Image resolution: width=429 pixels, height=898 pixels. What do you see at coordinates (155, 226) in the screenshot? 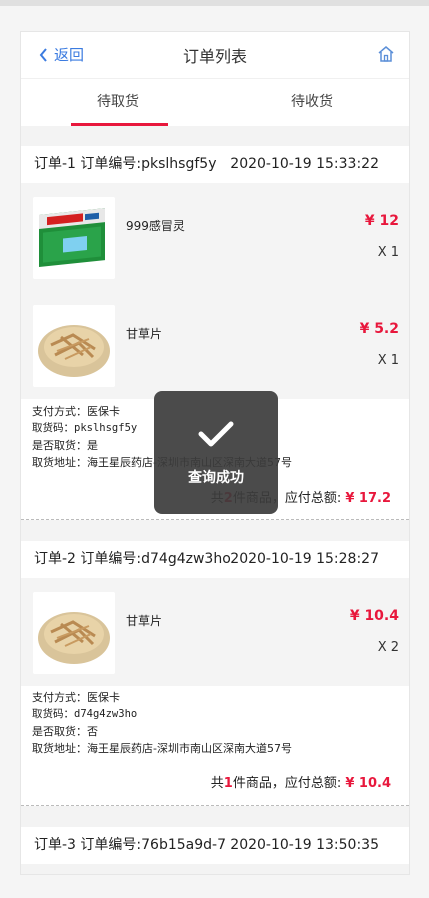
I see `product-name: 999感冒灵` at bounding box center [155, 226].